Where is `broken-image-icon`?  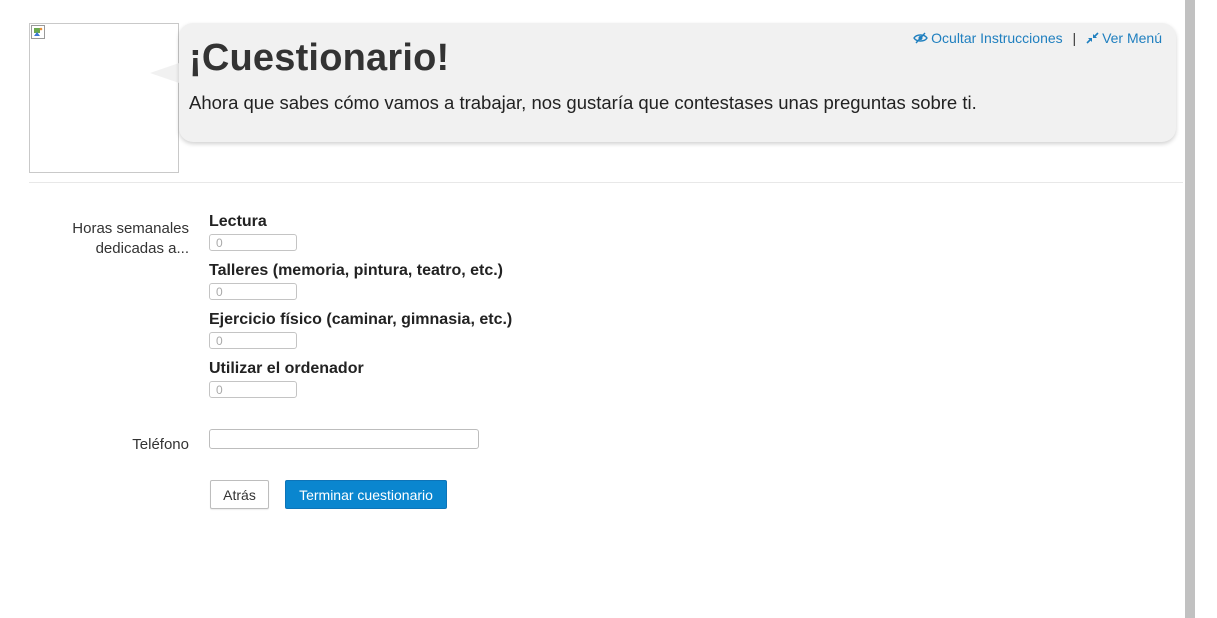 broken-image-icon is located at coordinates (38, 32).